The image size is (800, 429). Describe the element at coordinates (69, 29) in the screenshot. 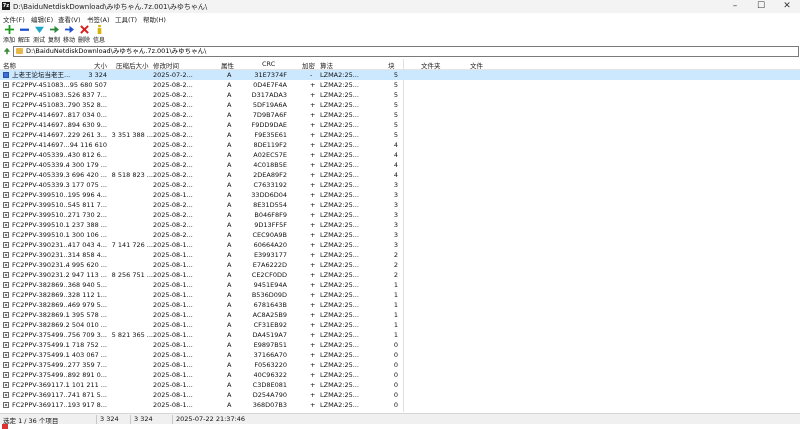

I see `move-icon` at that location.